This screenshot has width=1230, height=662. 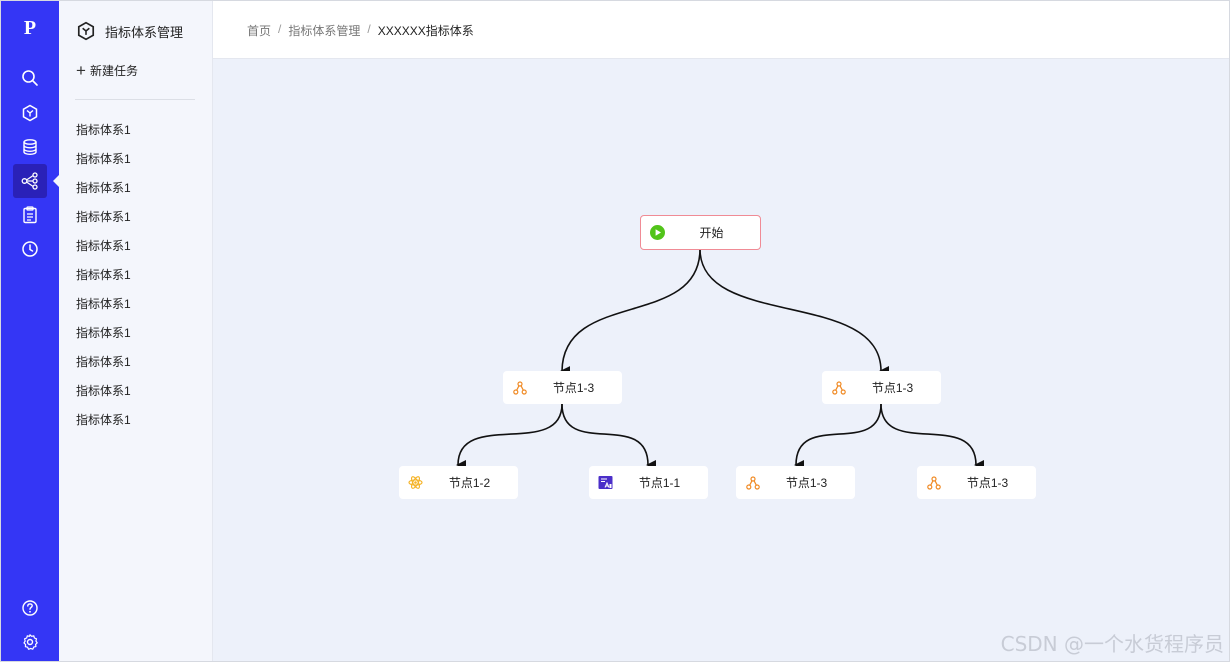 I want to click on breadcrumb: 首页 / 指标体系管理 / XXXXXX指标体系, so click(x=360, y=30).